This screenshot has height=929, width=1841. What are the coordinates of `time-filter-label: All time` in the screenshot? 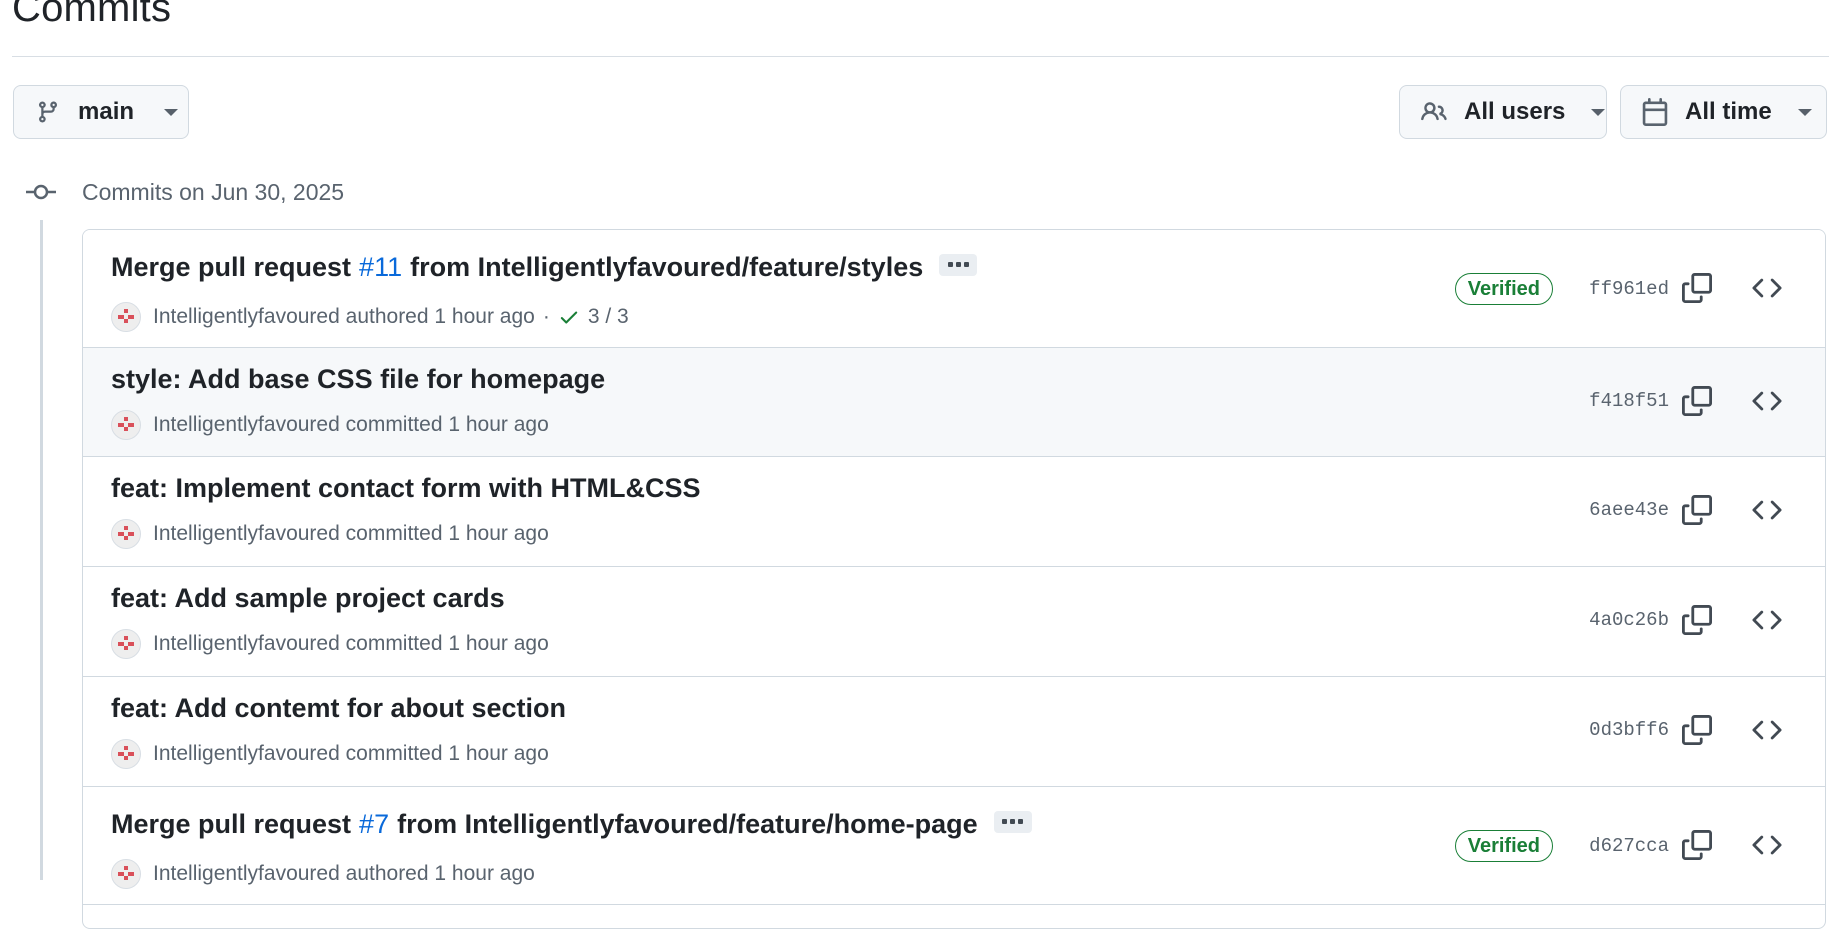 It's located at (1728, 111).